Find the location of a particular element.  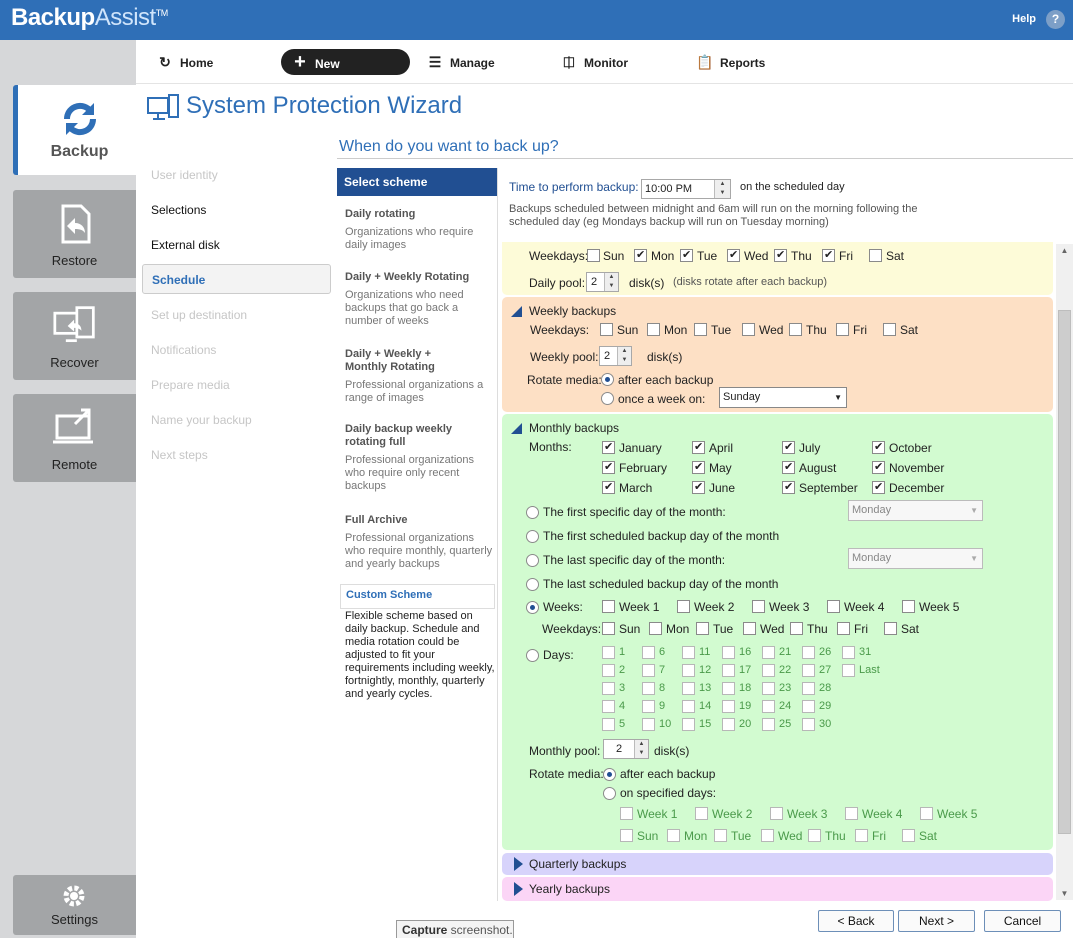

first-specific-day-radio is located at coordinates (532, 512).